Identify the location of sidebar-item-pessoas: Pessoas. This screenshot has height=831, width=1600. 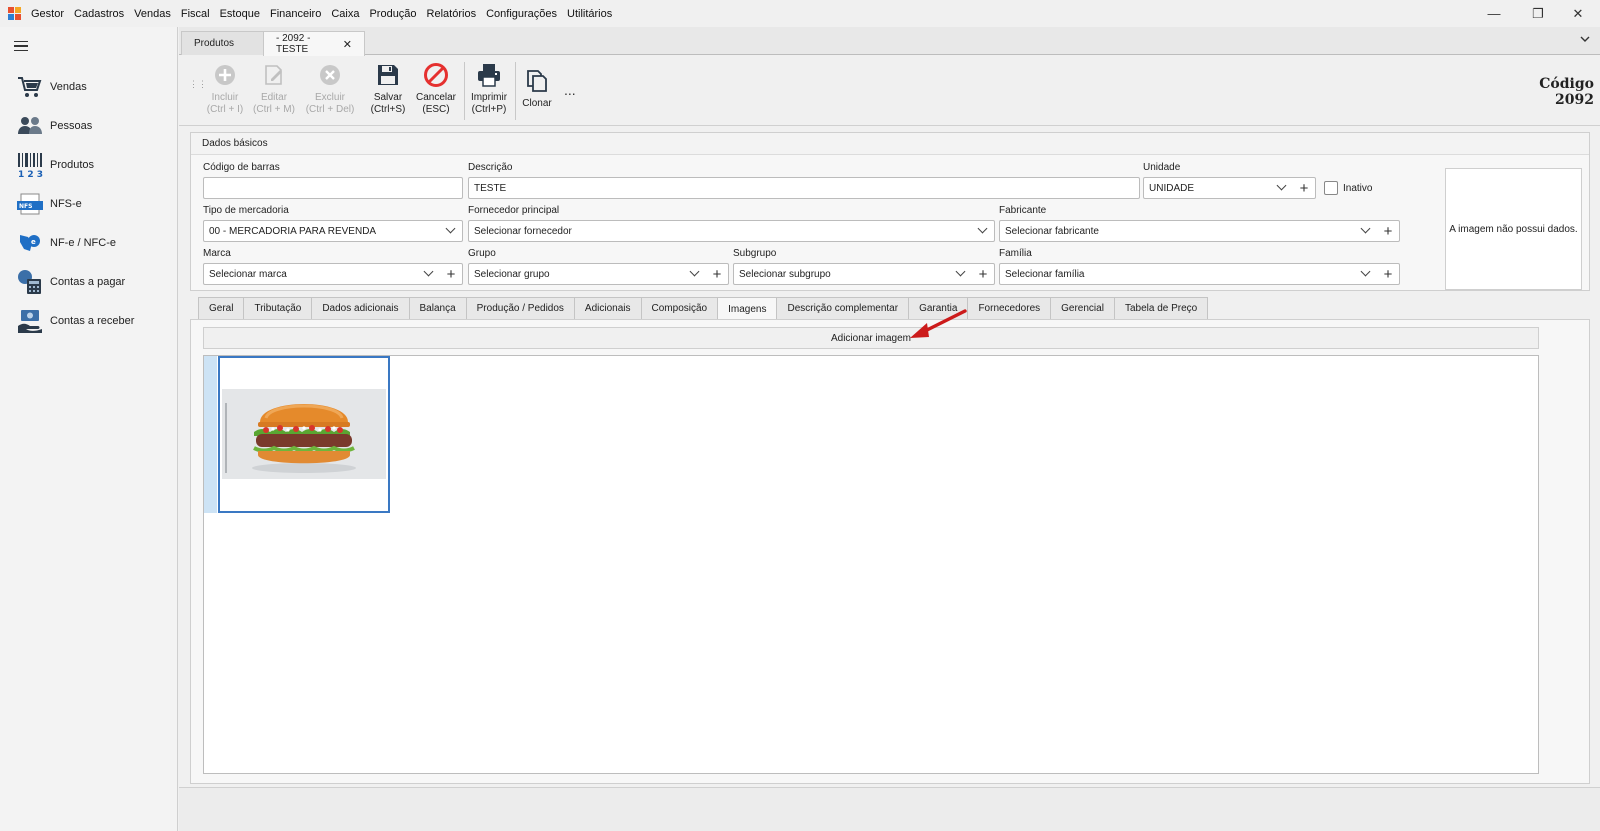
(54, 126).